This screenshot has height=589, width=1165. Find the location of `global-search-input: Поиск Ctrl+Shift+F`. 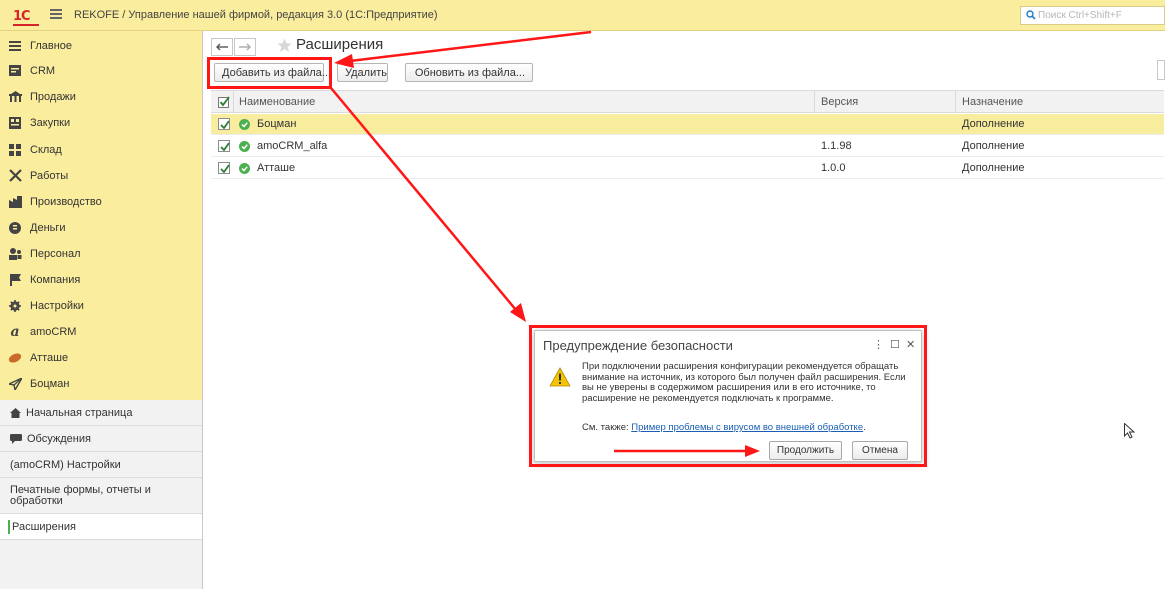

global-search-input: Поиск Ctrl+Shift+F is located at coordinates (1092, 15).